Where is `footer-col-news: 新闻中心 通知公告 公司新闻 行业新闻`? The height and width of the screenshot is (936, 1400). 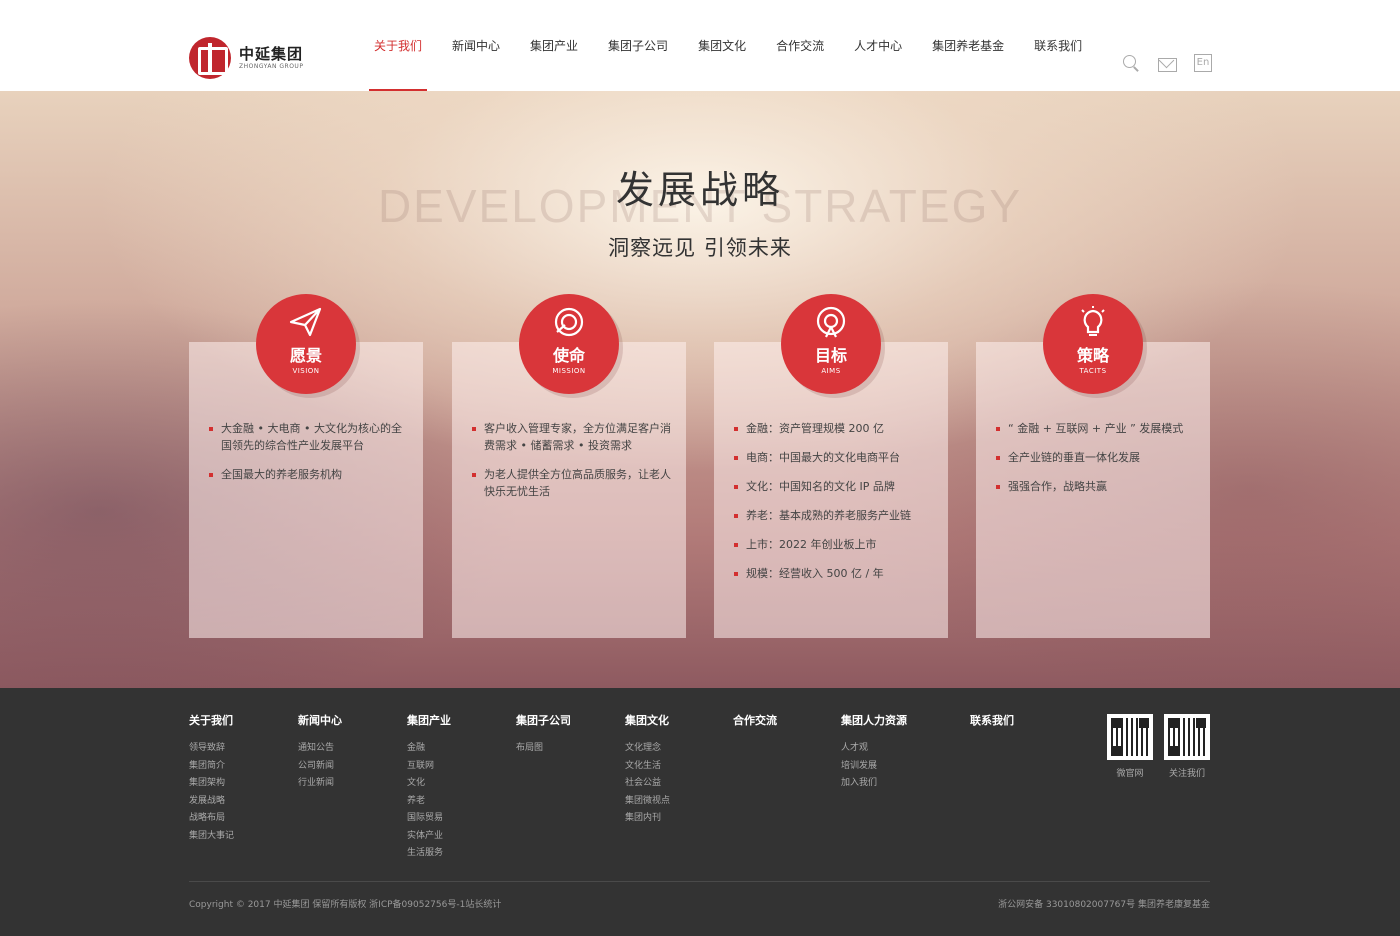
footer-col-news: 新闻中心 通知公告 公司新闻 行业新闻 is located at coordinates (320, 752).